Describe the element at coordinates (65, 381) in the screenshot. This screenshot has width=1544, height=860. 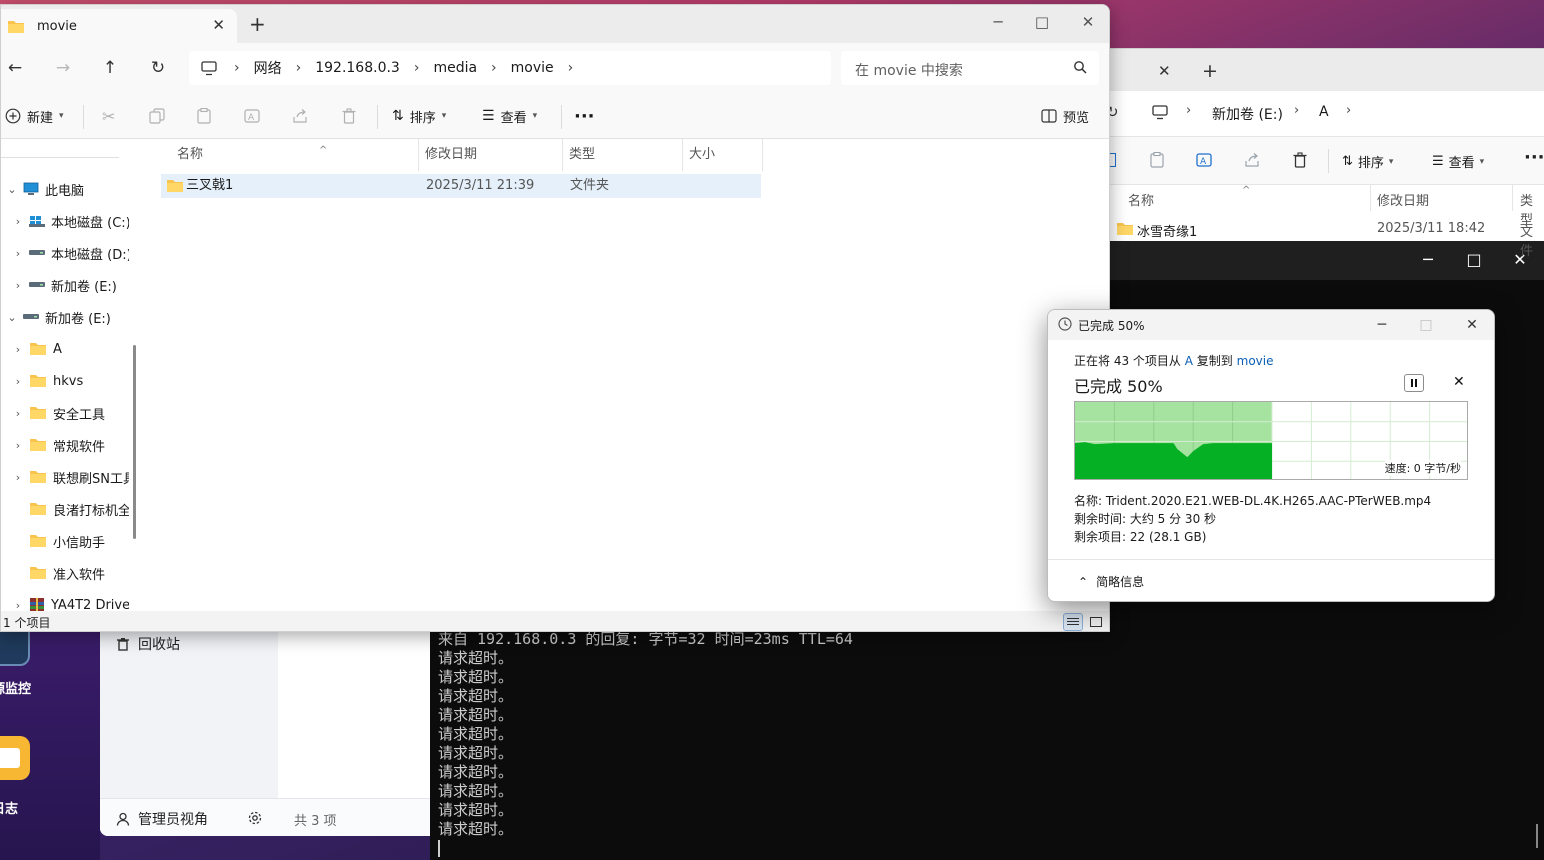
I see `nav-folder: › hkvs` at that location.